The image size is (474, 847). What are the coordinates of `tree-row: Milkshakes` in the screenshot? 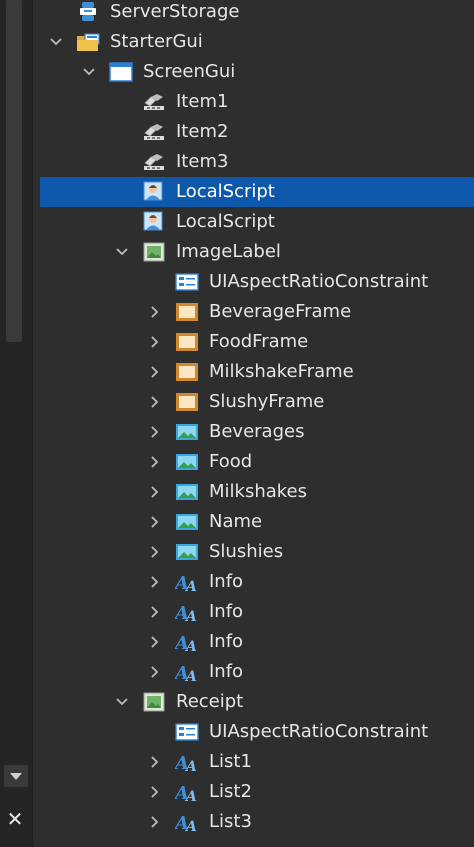 It's located at (257, 492).